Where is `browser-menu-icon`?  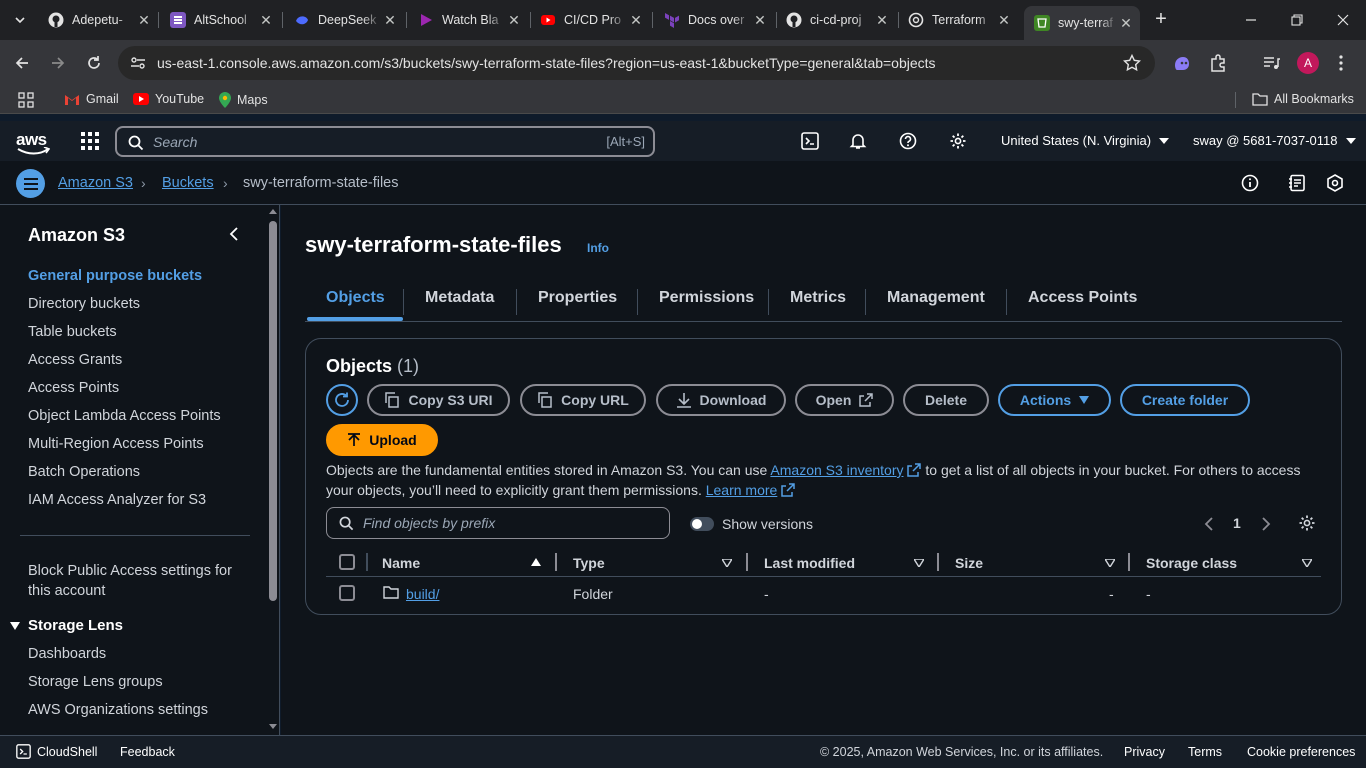 browser-menu-icon is located at coordinates (1341, 63).